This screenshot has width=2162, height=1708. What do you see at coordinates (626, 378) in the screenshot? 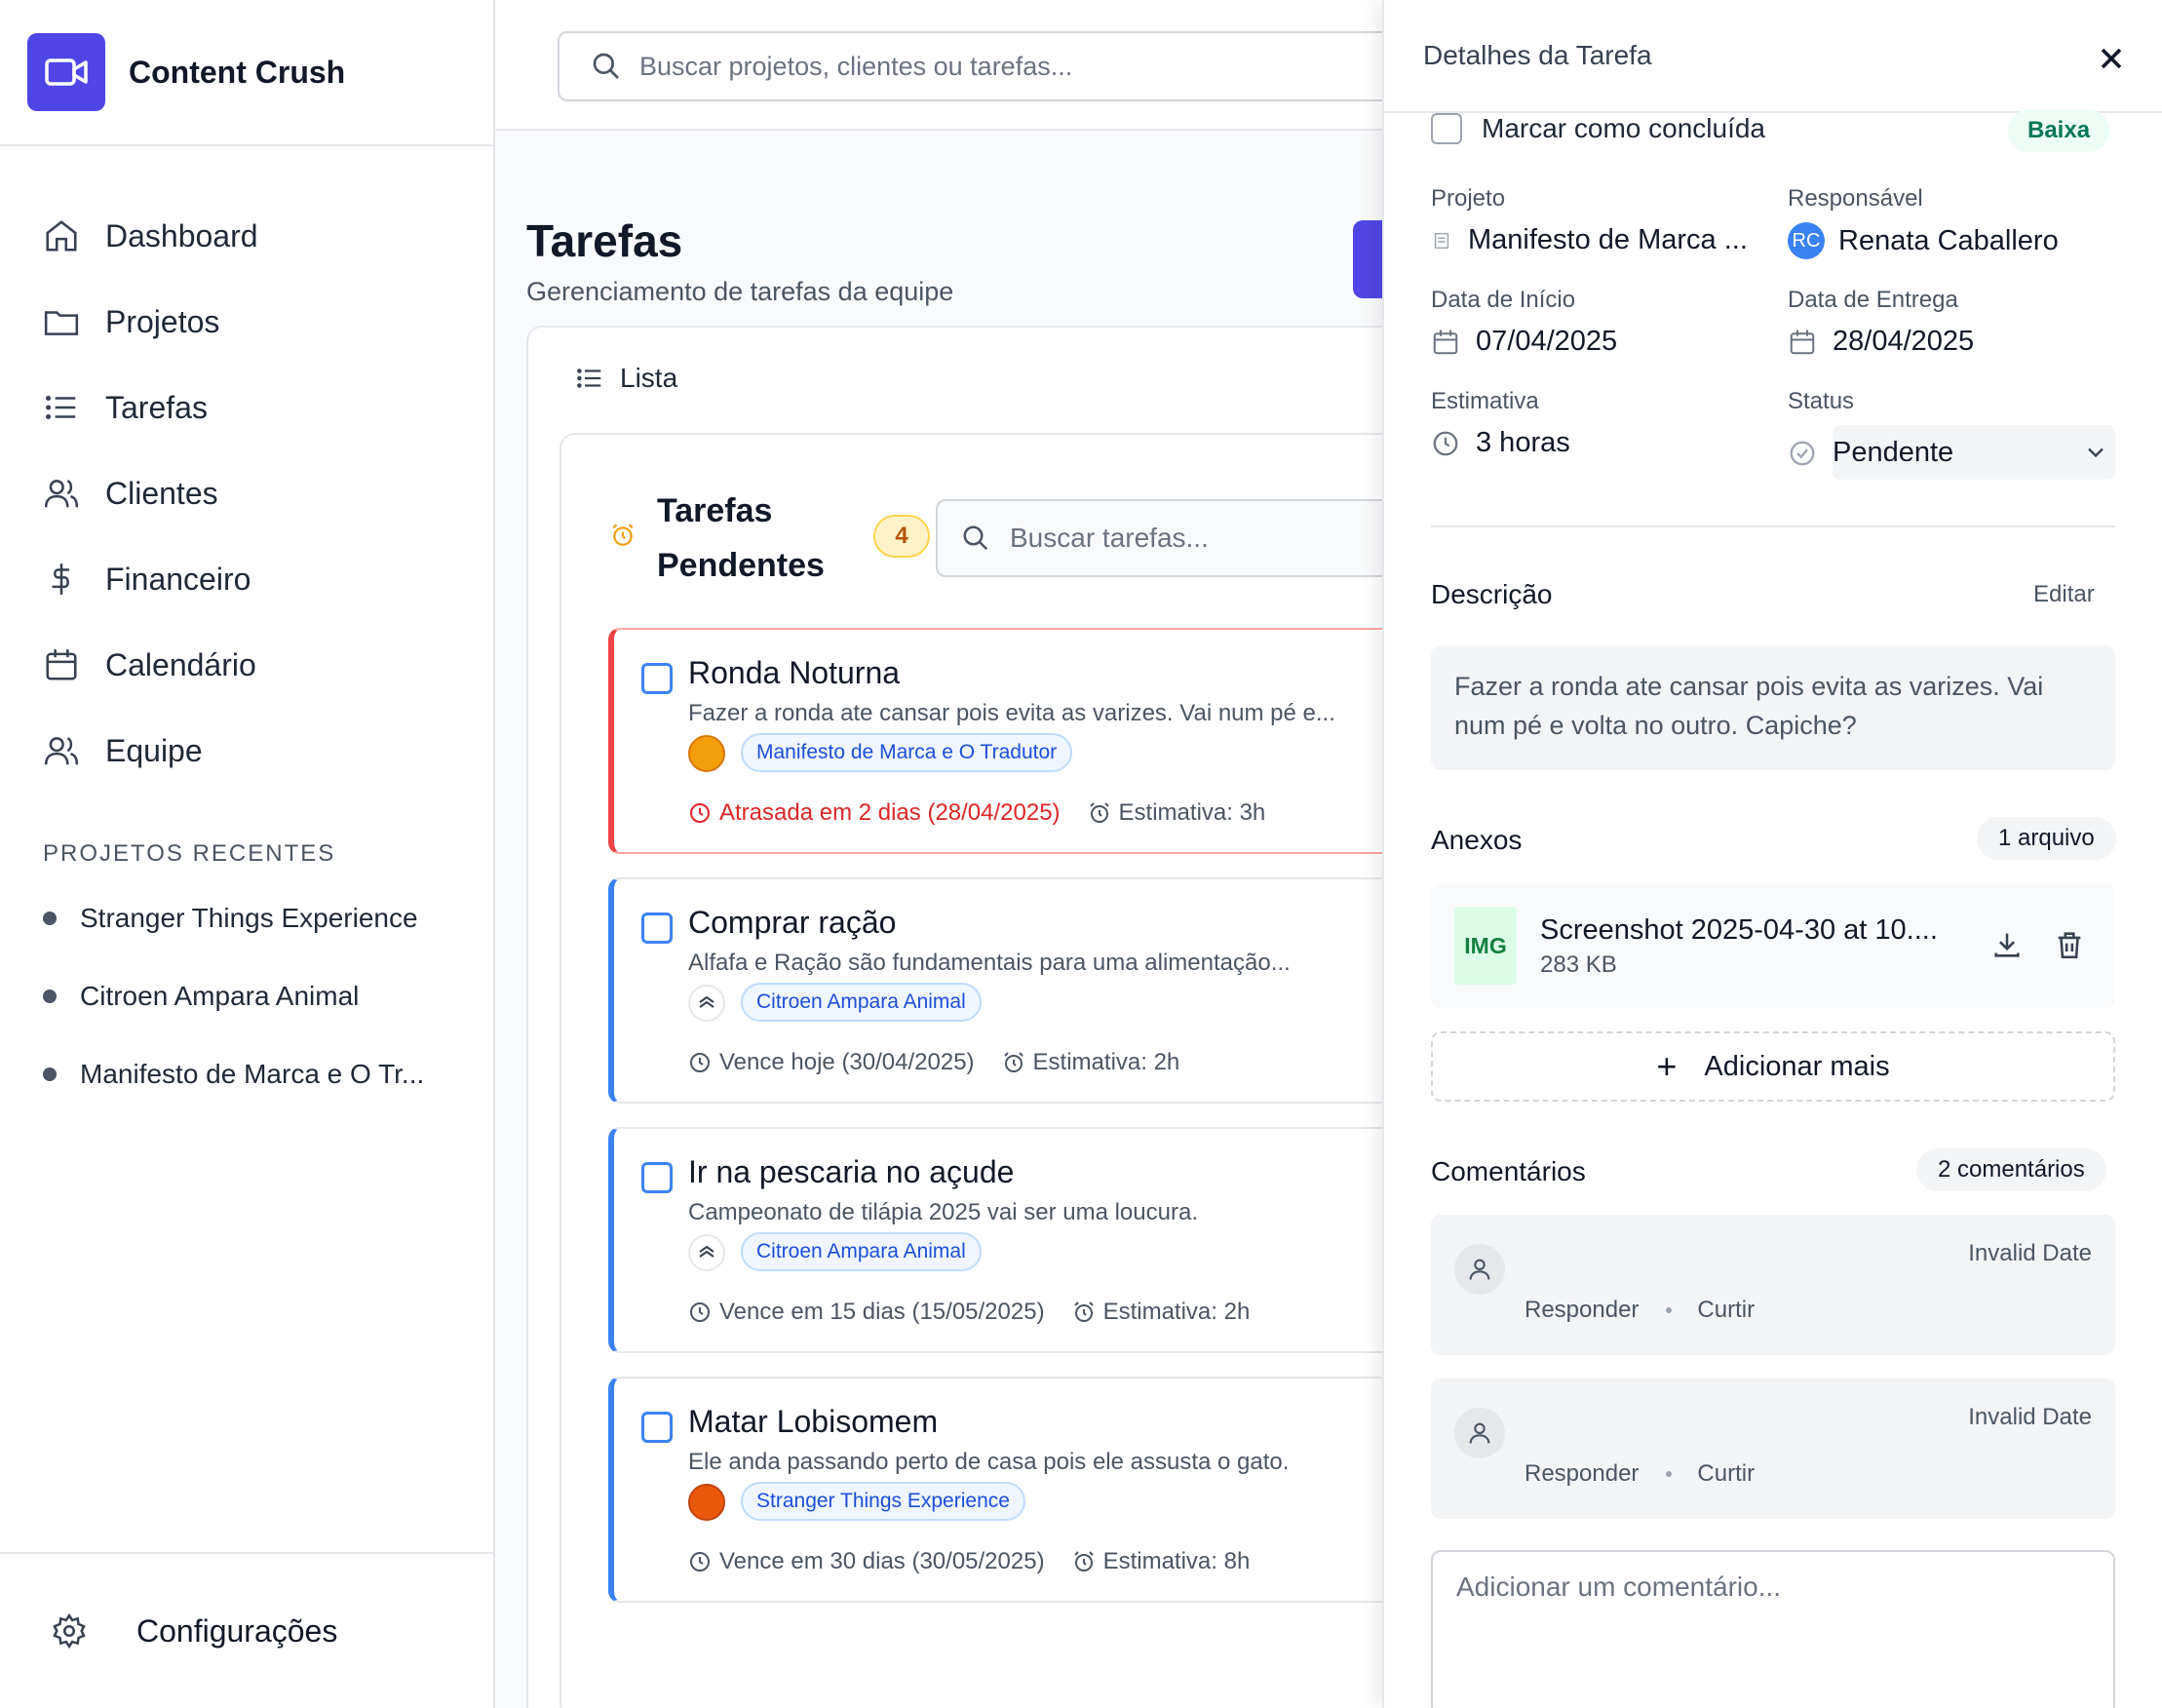
I see `view-tab-list: Lista` at bounding box center [626, 378].